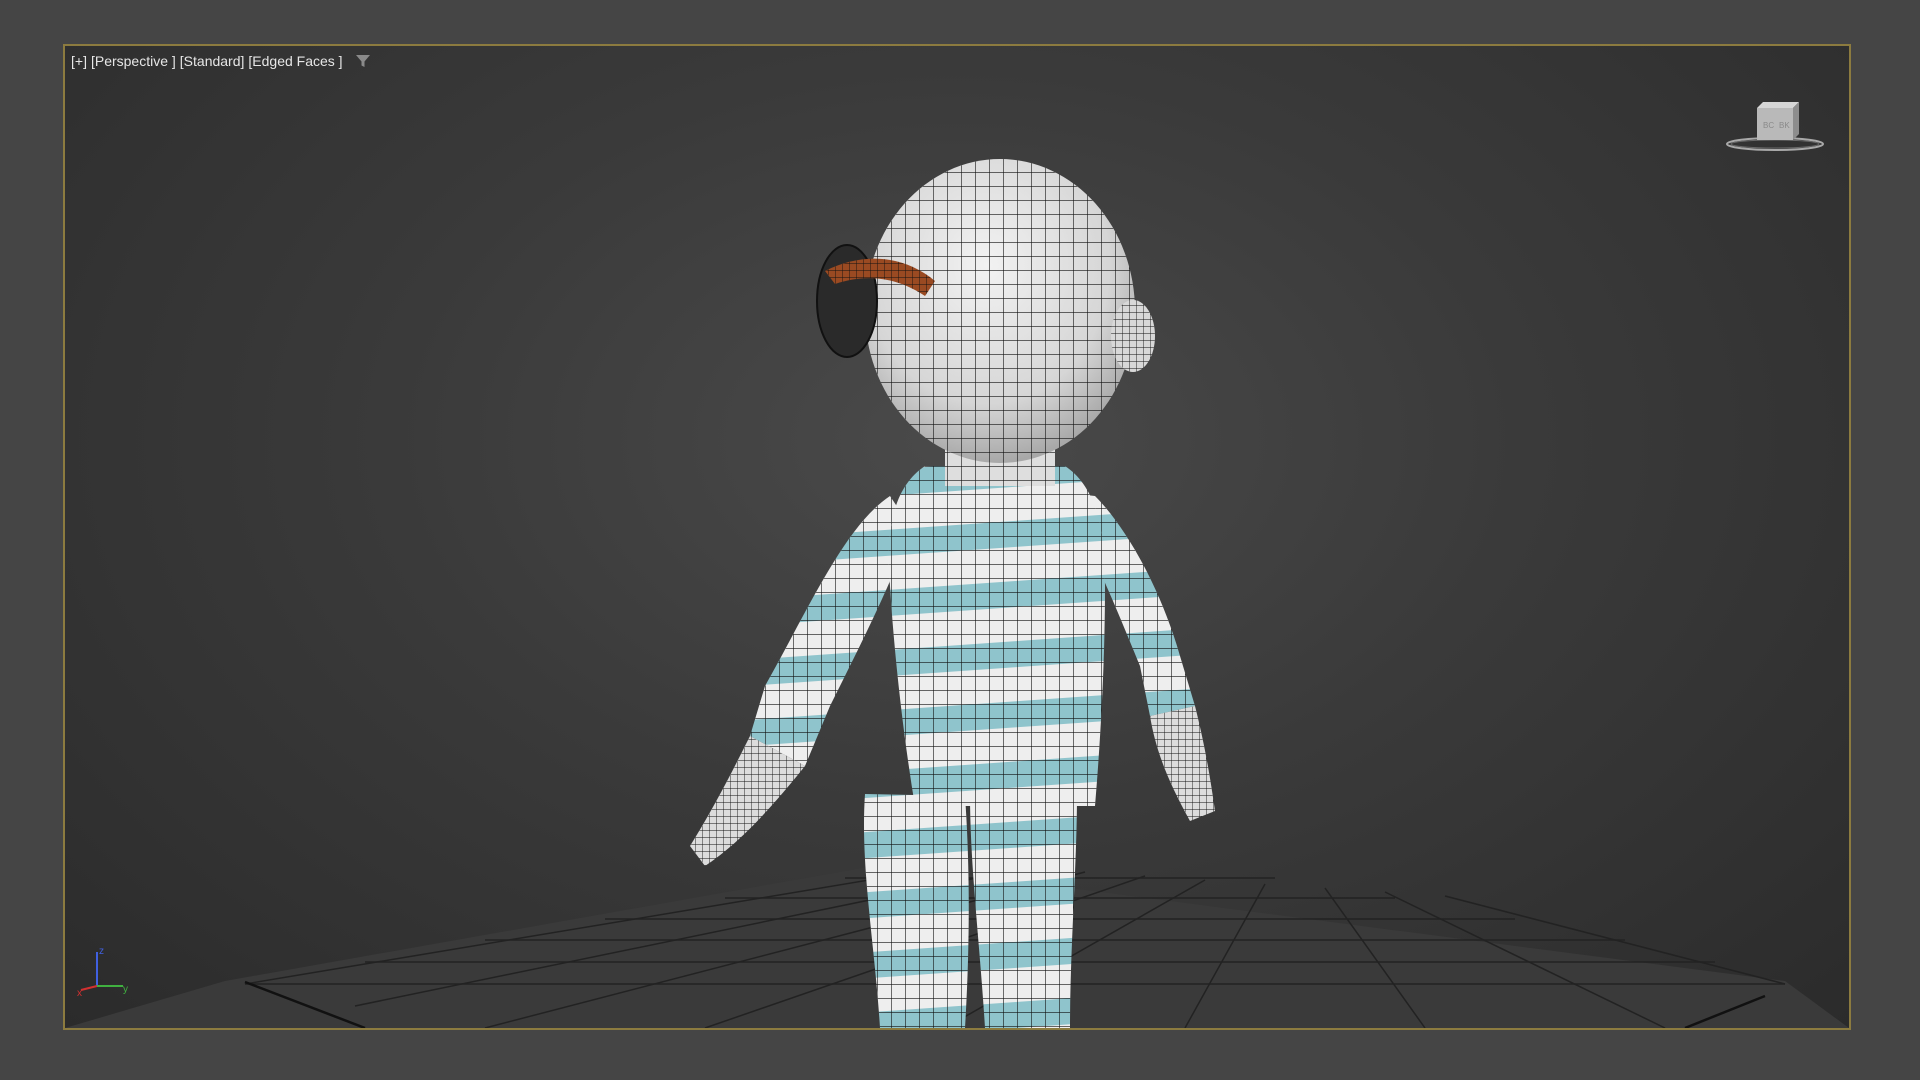 This screenshot has height=1080, width=1920. Describe the element at coordinates (102, 972) in the screenshot. I see `axis-tripod-icon: z x y` at that location.